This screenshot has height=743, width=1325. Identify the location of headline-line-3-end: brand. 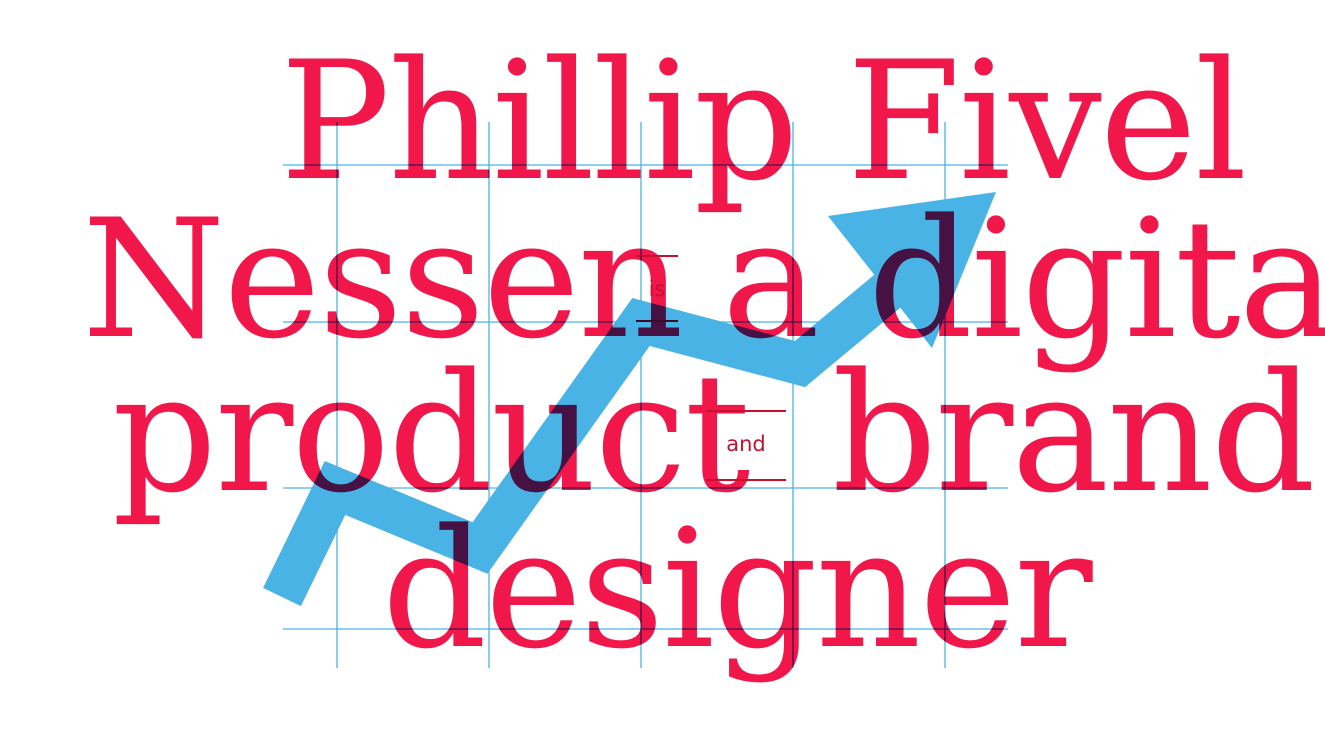
(1074, 433).